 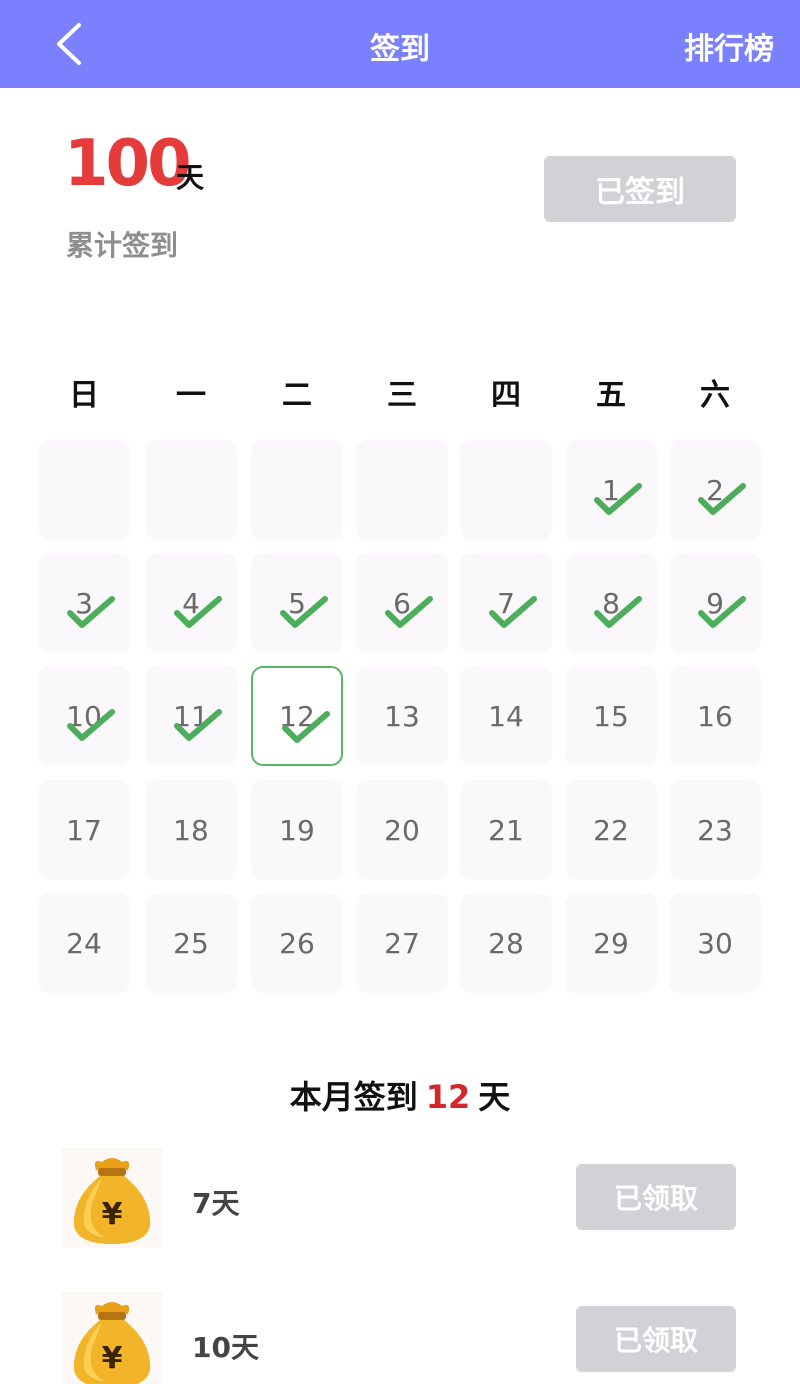 I want to click on calendar-day-number: 21, so click(x=506, y=830).